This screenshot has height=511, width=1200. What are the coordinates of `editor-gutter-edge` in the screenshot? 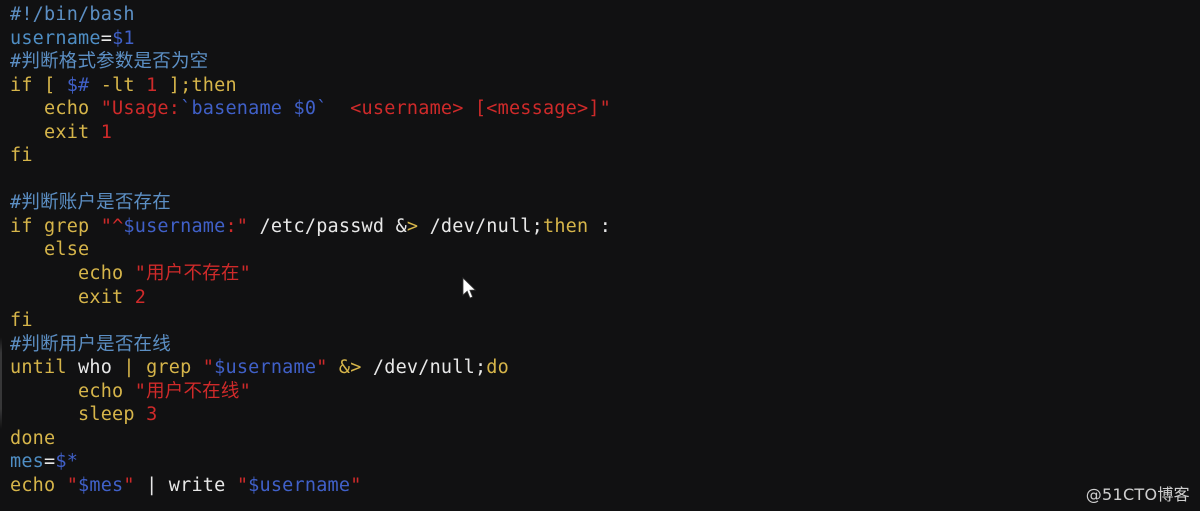 It's located at (1, 255).